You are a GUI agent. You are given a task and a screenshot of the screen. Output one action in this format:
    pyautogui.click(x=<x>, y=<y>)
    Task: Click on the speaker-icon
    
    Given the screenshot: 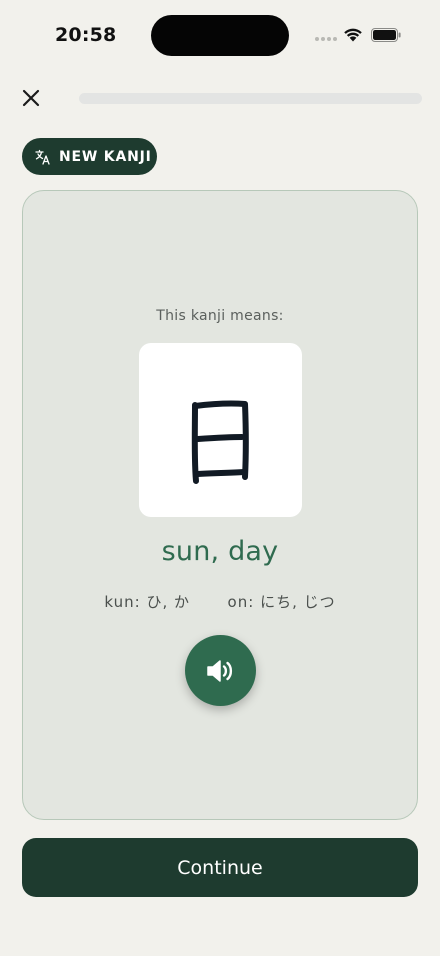 What is the action you would take?
    pyautogui.click(x=219, y=670)
    